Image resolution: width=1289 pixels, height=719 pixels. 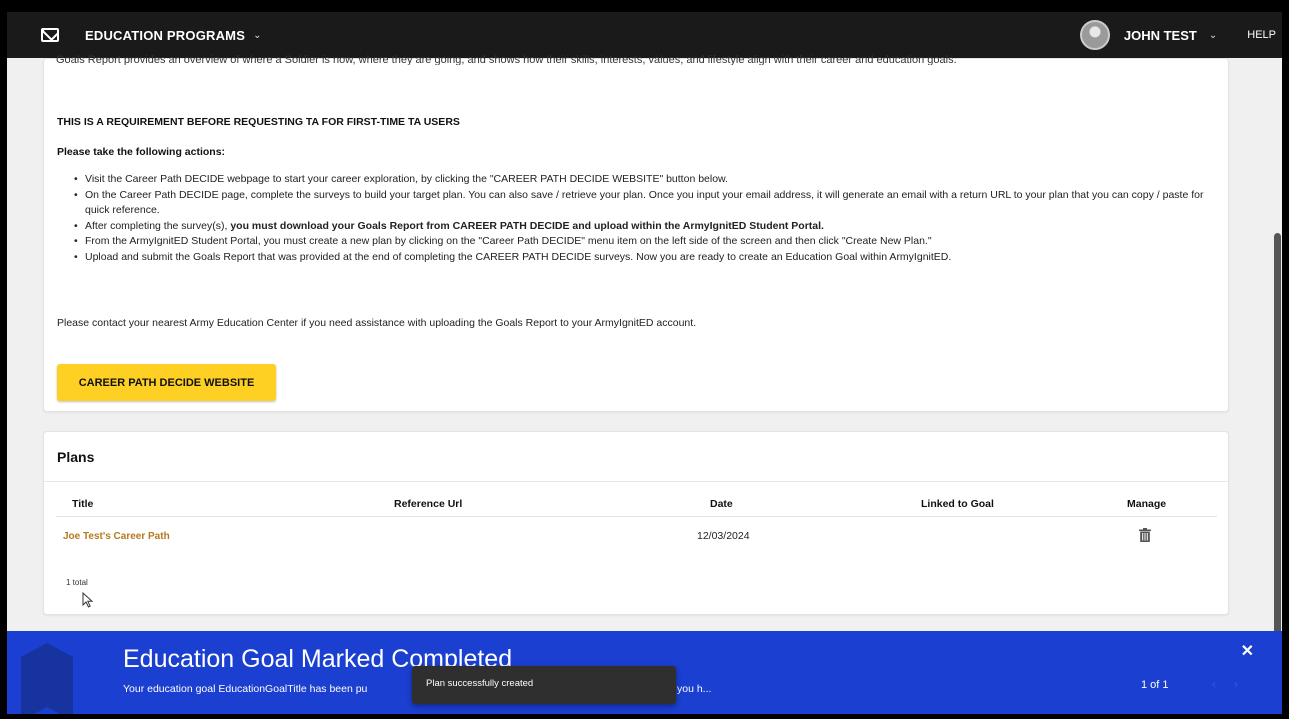 What do you see at coordinates (50, 35) in the screenshot?
I see `mail-icon` at bounding box center [50, 35].